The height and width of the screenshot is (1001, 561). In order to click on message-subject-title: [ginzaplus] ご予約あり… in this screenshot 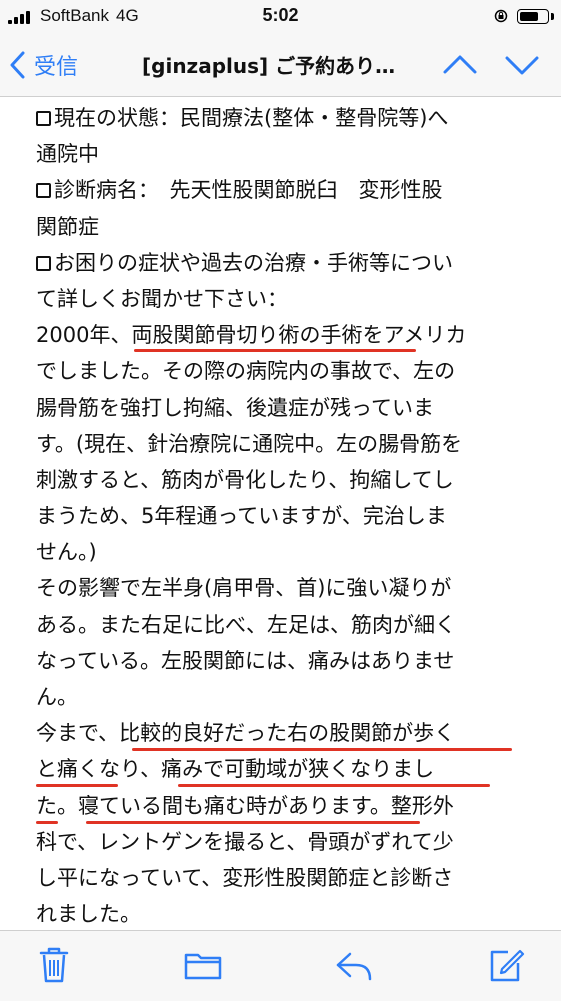, I will do `click(269, 66)`.